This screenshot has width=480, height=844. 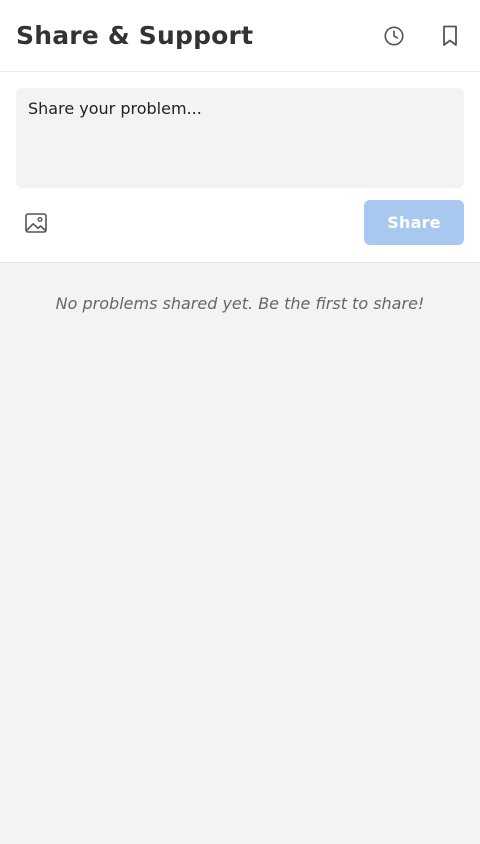 What do you see at coordinates (240, 222) in the screenshot?
I see `composer-actions: Share` at bounding box center [240, 222].